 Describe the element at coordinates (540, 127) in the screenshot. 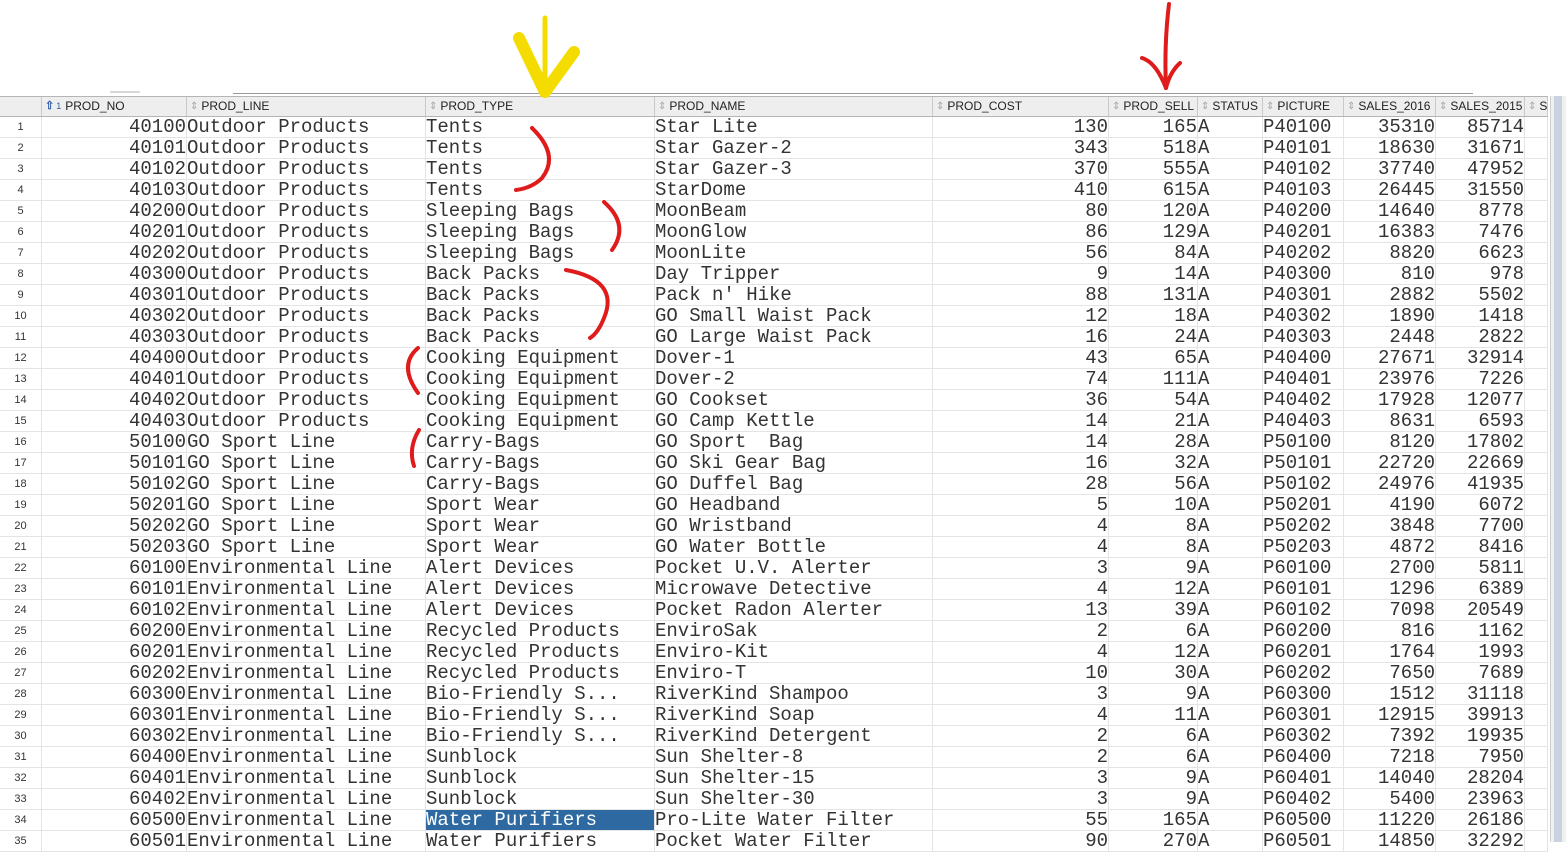

I see `cell-prod-type: Tents` at that location.